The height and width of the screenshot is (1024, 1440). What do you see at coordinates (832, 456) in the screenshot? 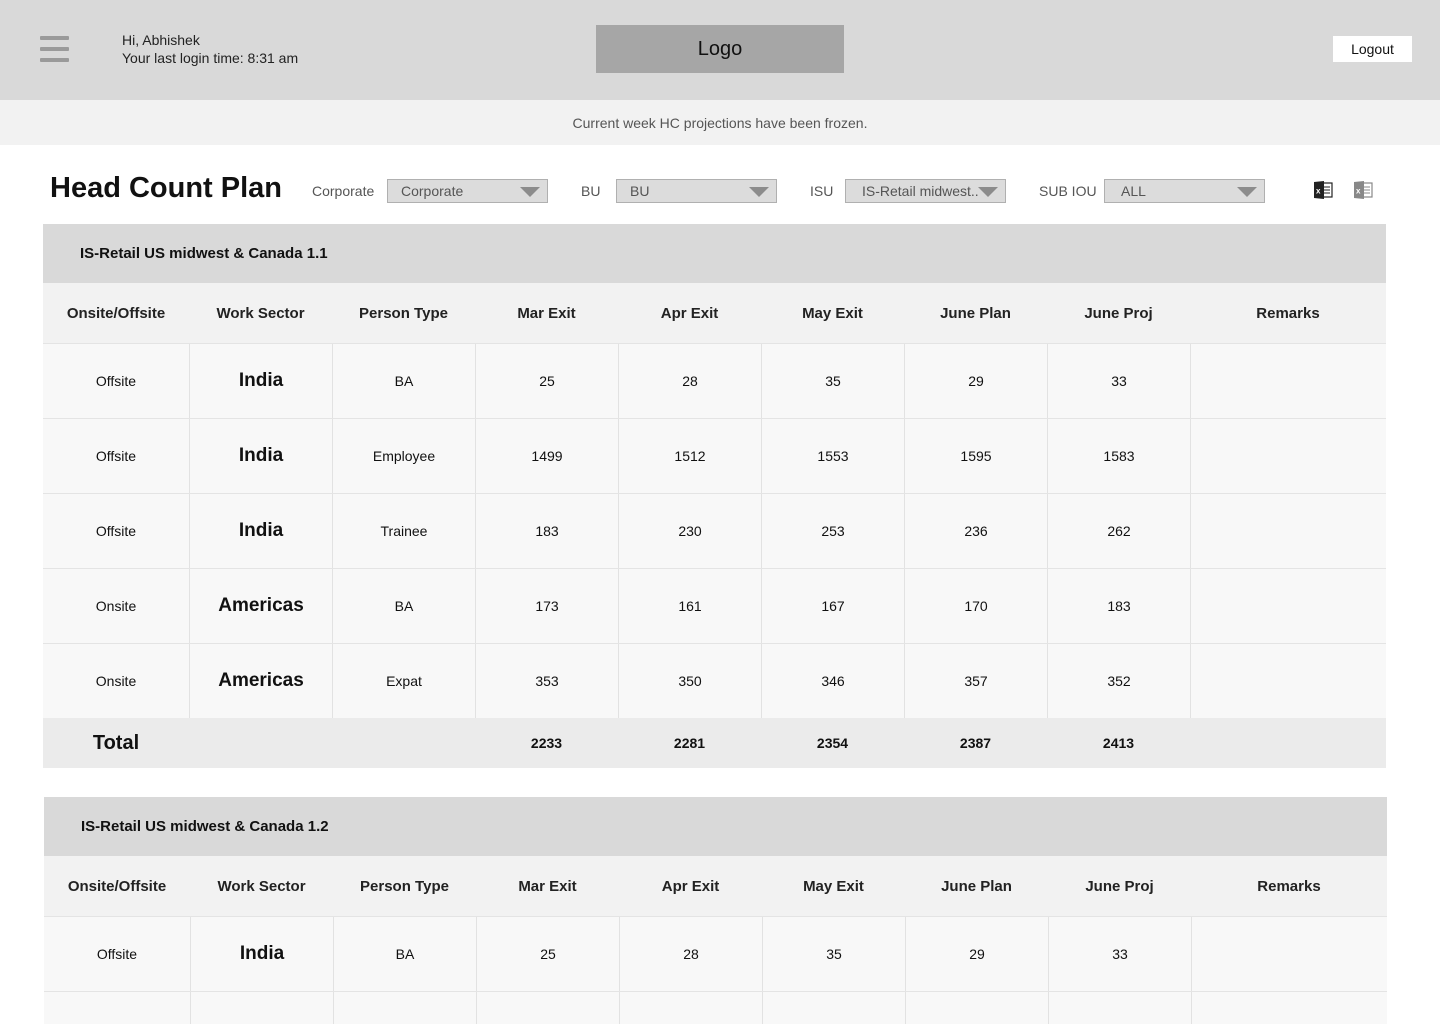
I see `may-exit-cell: 1553` at bounding box center [832, 456].